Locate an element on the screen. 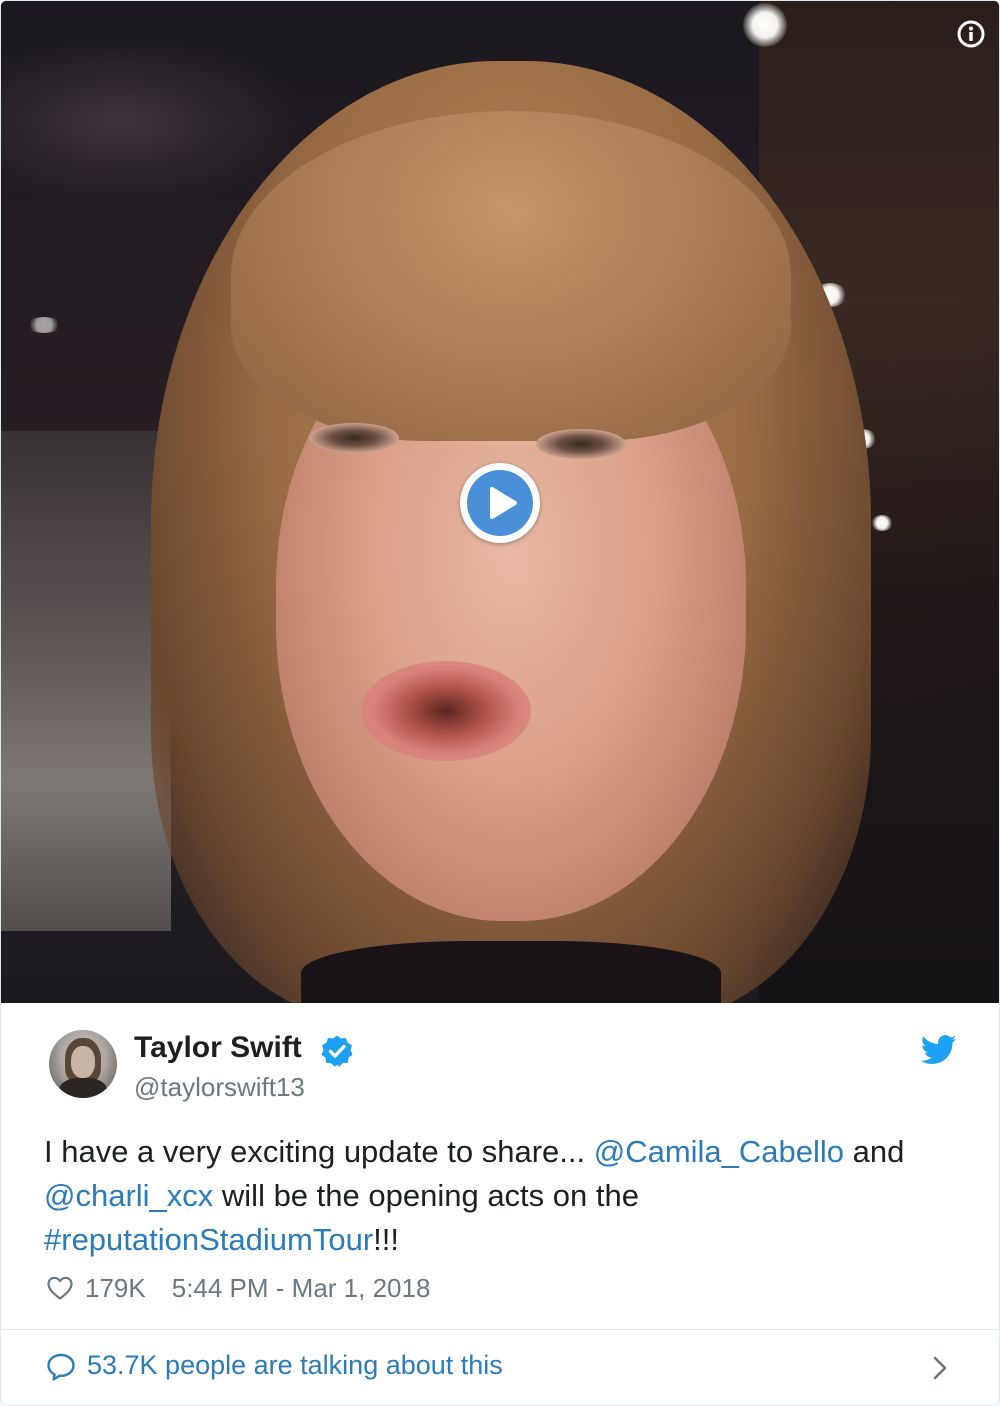  avatar is located at coordinates (83, 1064).